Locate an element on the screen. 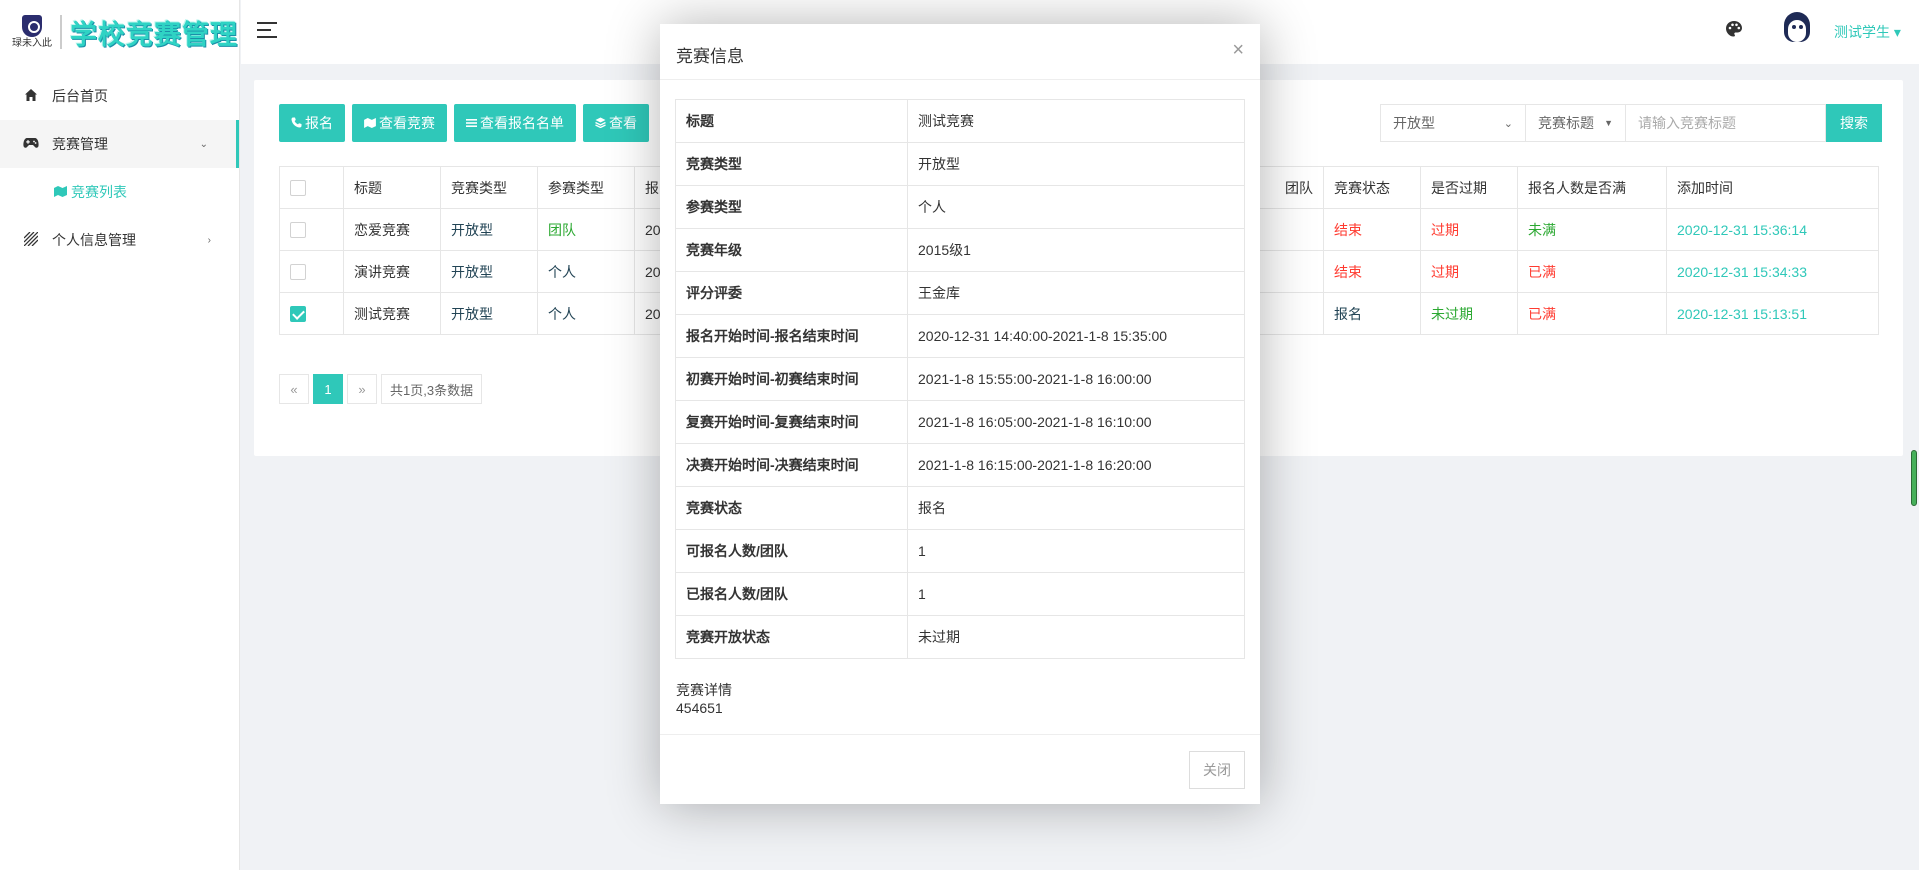 The image size is (1919, 870). app-title: 学校竞赛管理 is located at coordinates (154, 34).